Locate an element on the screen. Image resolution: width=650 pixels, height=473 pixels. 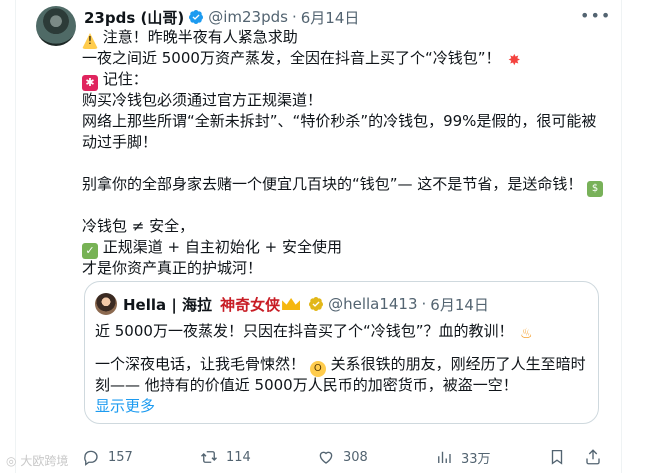
quote-line: 近 5000万一夜蒸发！只因在抖音买了个“冷钱包”？血的教训！ ♨ is located at coordinates (342, 331).